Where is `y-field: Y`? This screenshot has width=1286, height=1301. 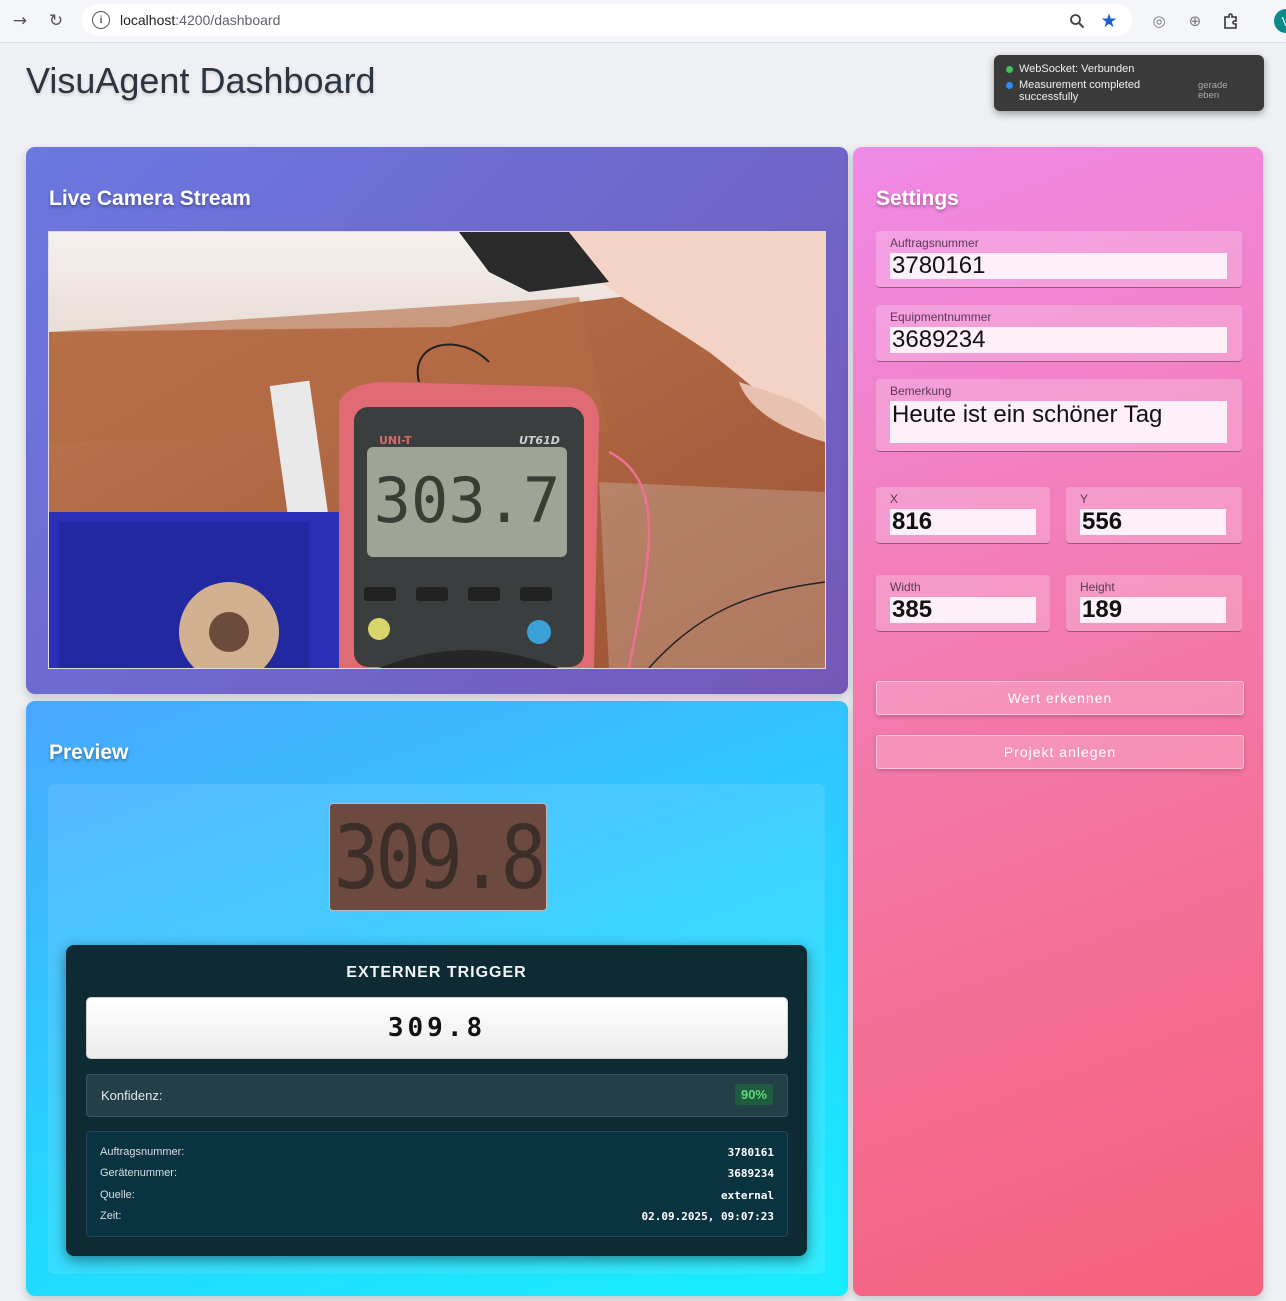
y-field: Y is located at coordinates (1154, 515).